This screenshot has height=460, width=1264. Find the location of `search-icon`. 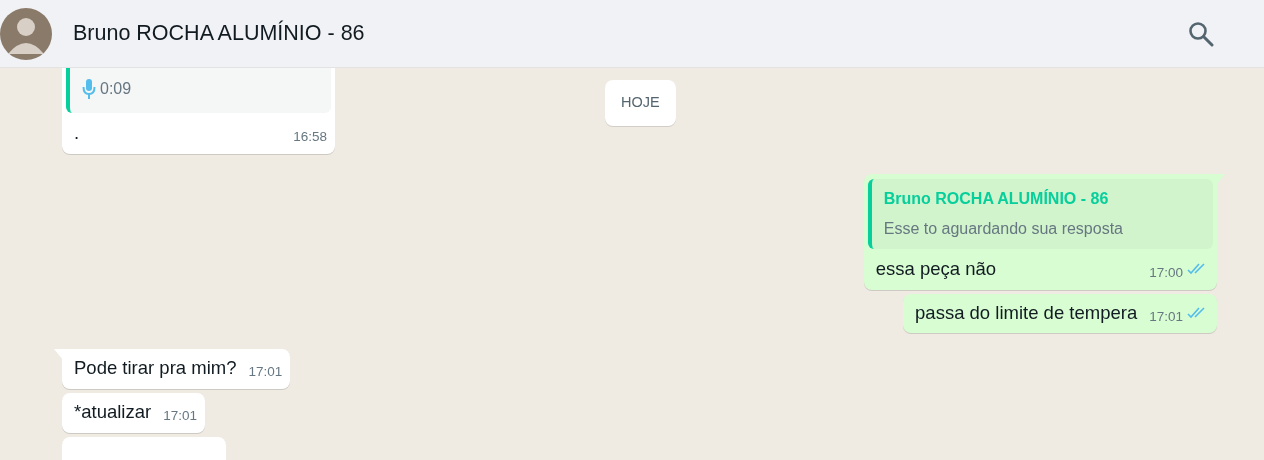

search-icon is located at coordinates (1201, 33).